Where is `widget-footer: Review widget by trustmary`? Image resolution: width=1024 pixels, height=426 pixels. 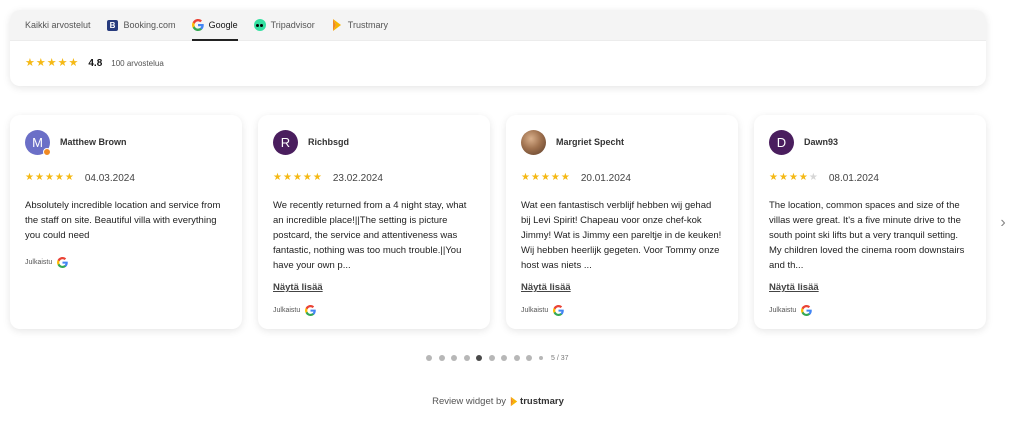 widget-footer: Review widget by trustmary is located at coordinates (498, 401).